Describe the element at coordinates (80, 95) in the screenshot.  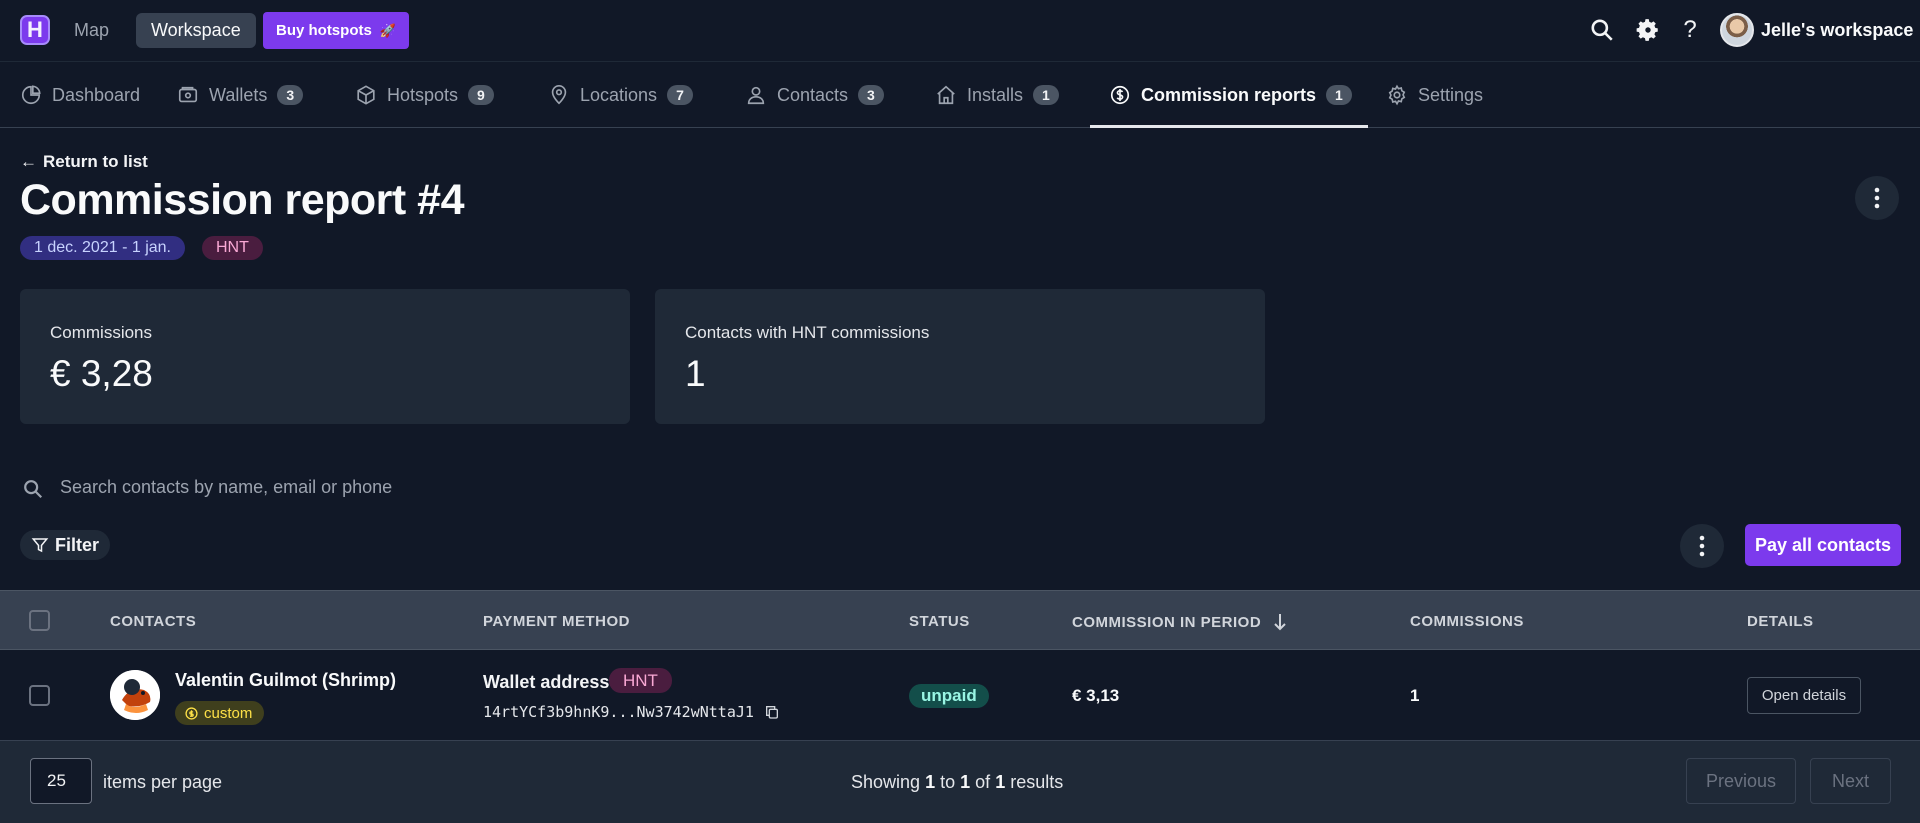
I see `tab-dashboard: Dashboard` at that location.